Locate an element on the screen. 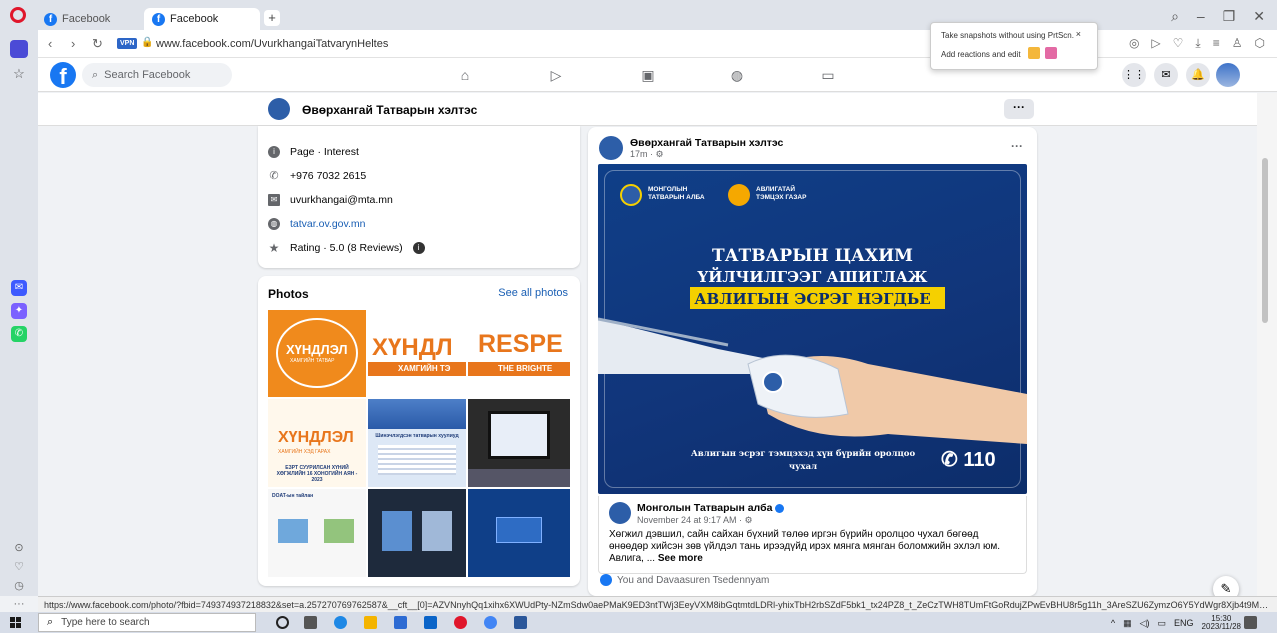 Image resolution: width=1277 pixels, height=633 pixels. post-timestamp: 17m · ⚙ is located at coordinates (647, 154).